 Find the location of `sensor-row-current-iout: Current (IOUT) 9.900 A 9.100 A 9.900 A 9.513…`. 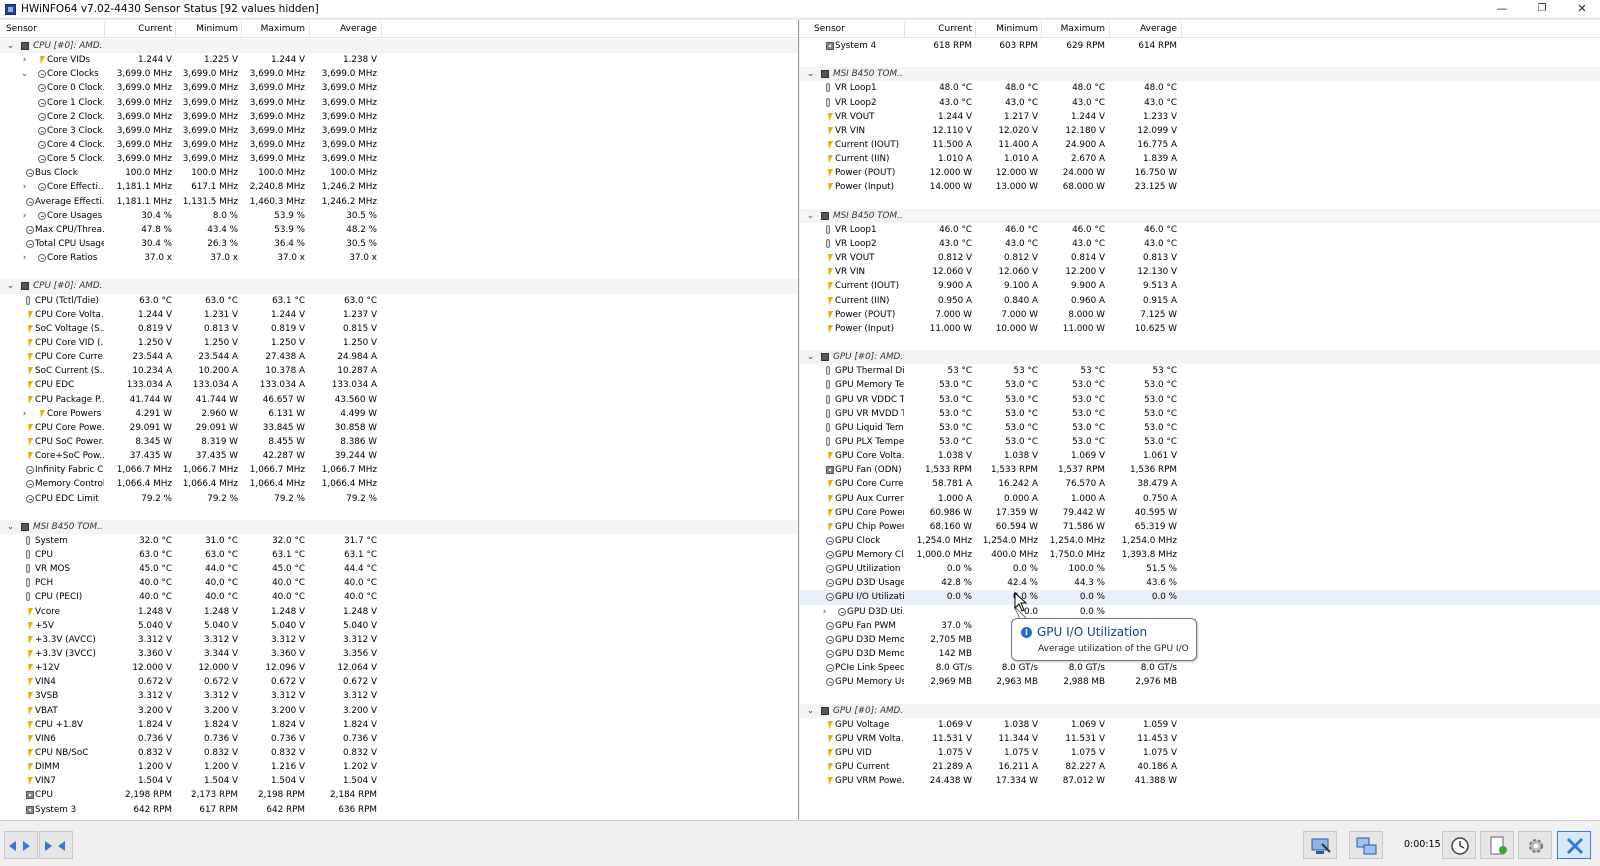

sensor-row-current-iout: Current (IOUT) 9.900 A 9.100 A 9.900 A 9.513… is located at coordinates (1200, 286).